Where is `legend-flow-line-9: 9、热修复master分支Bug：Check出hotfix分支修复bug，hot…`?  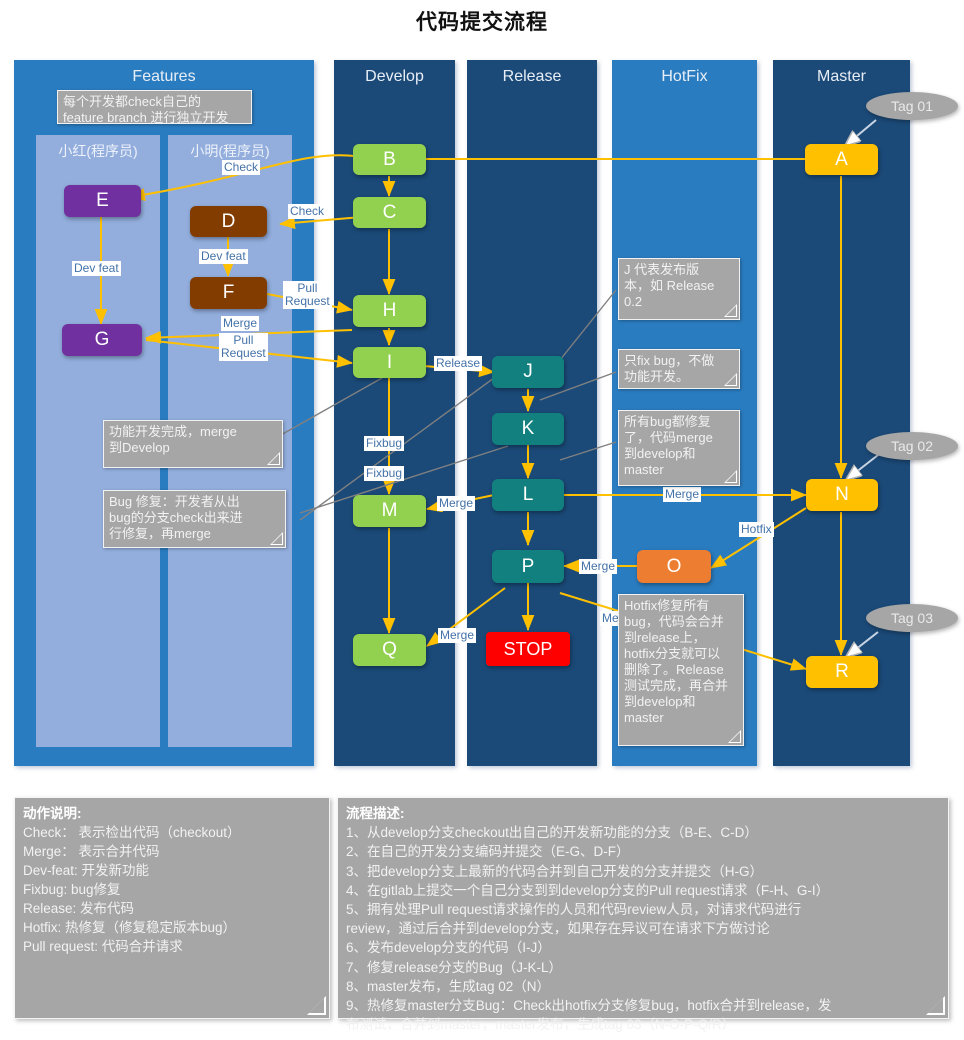
legend-flow-line-9: 9、热修复master分支Bug：Check出hotfix分支修复bug，hot… is located at coordinates (589, 1006).